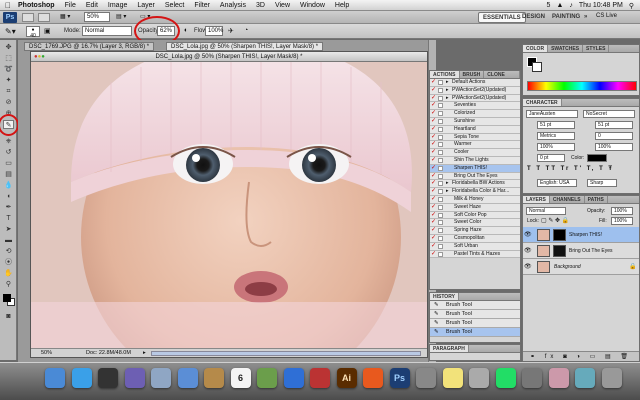 The height and width of the screenshot is (400, 640). Describe the element at coordinates (8, 58) in the screenshot. I see `marquee-tool-icon: ⬚` at that location.